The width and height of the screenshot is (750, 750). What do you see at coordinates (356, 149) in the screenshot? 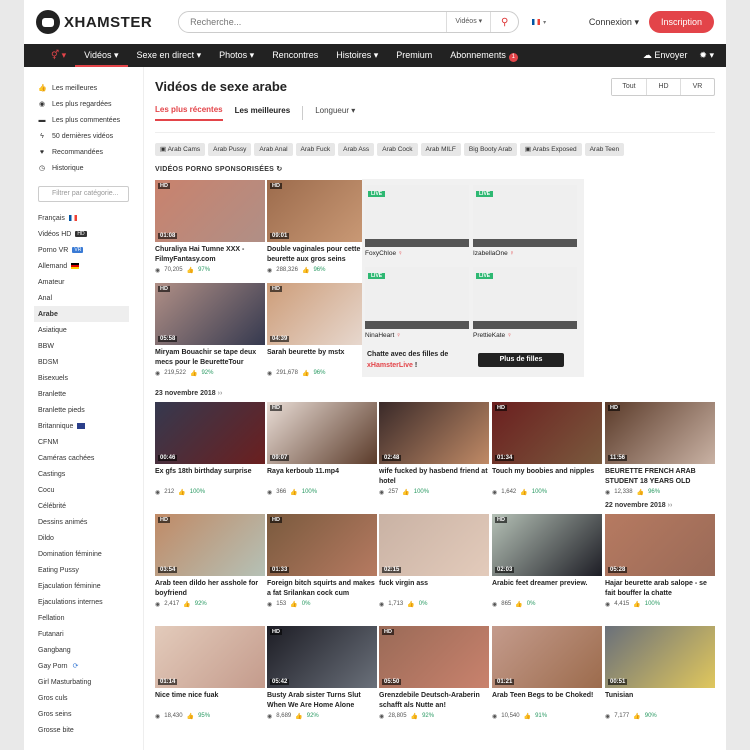
I see `tag-chip: Arab Ass` at bounding box center [356, 149].